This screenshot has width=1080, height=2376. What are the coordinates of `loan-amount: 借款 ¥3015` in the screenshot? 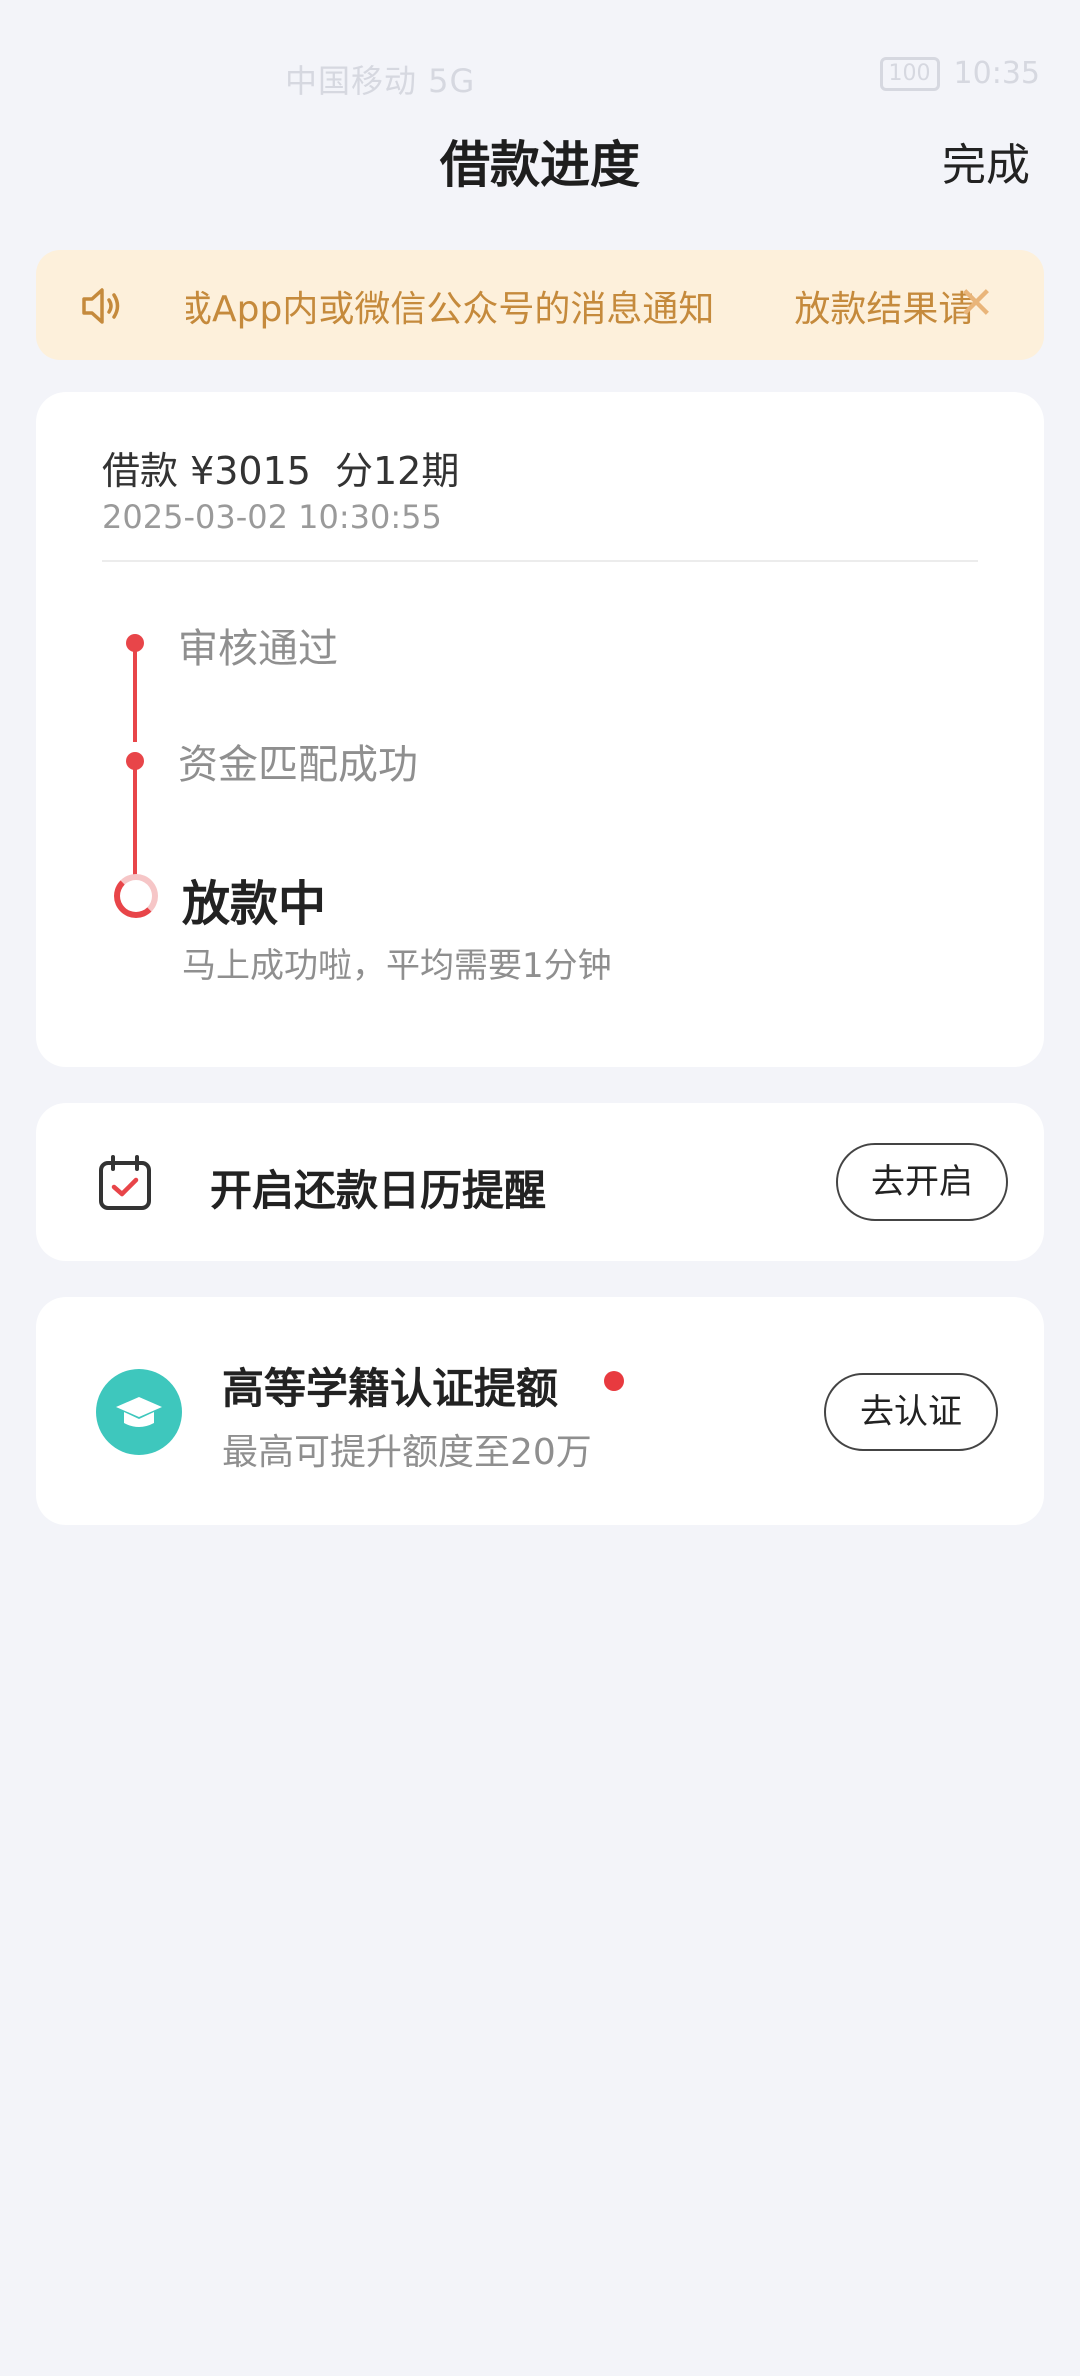 It's located at (206, 471).